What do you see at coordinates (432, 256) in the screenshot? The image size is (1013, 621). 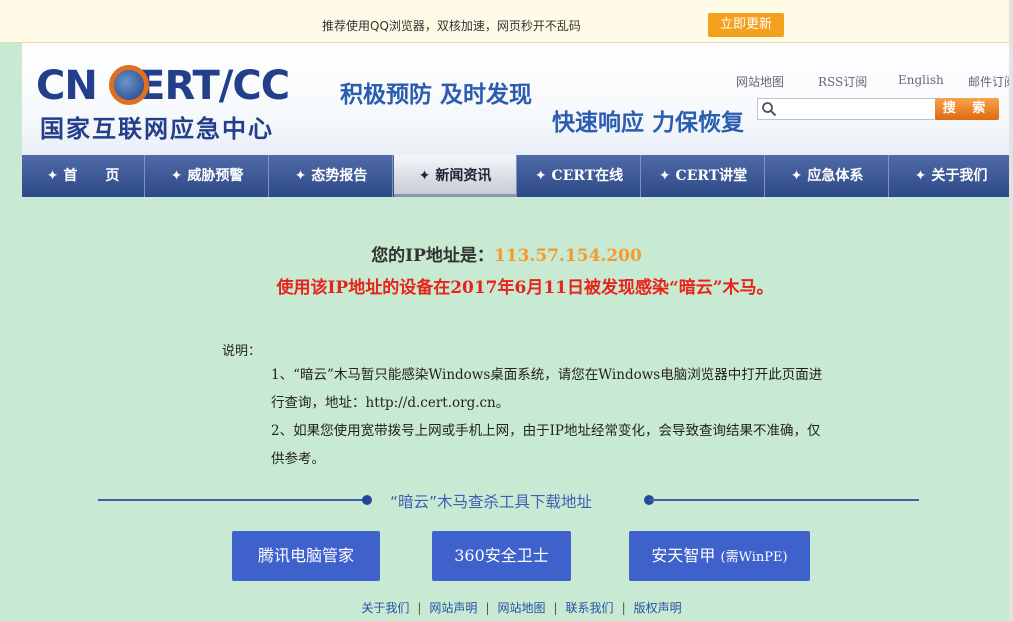 I see `ip-label: 您的IP地址是：` at bounding box center [432, 256].